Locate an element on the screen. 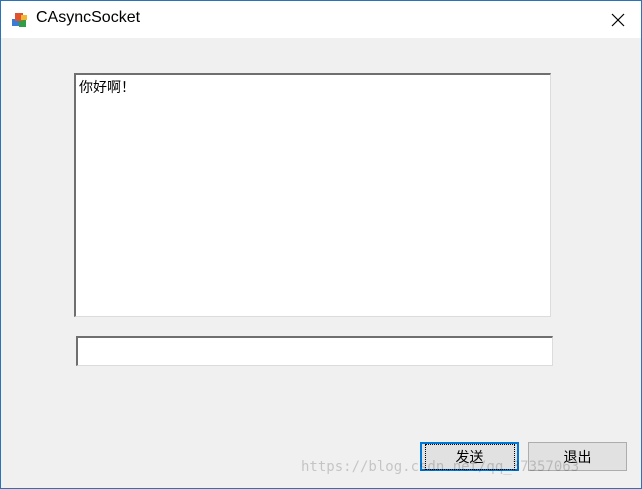 This screenshot has height=489, width=642. send-button-label: 发送 is located at coordinates (469, 456).